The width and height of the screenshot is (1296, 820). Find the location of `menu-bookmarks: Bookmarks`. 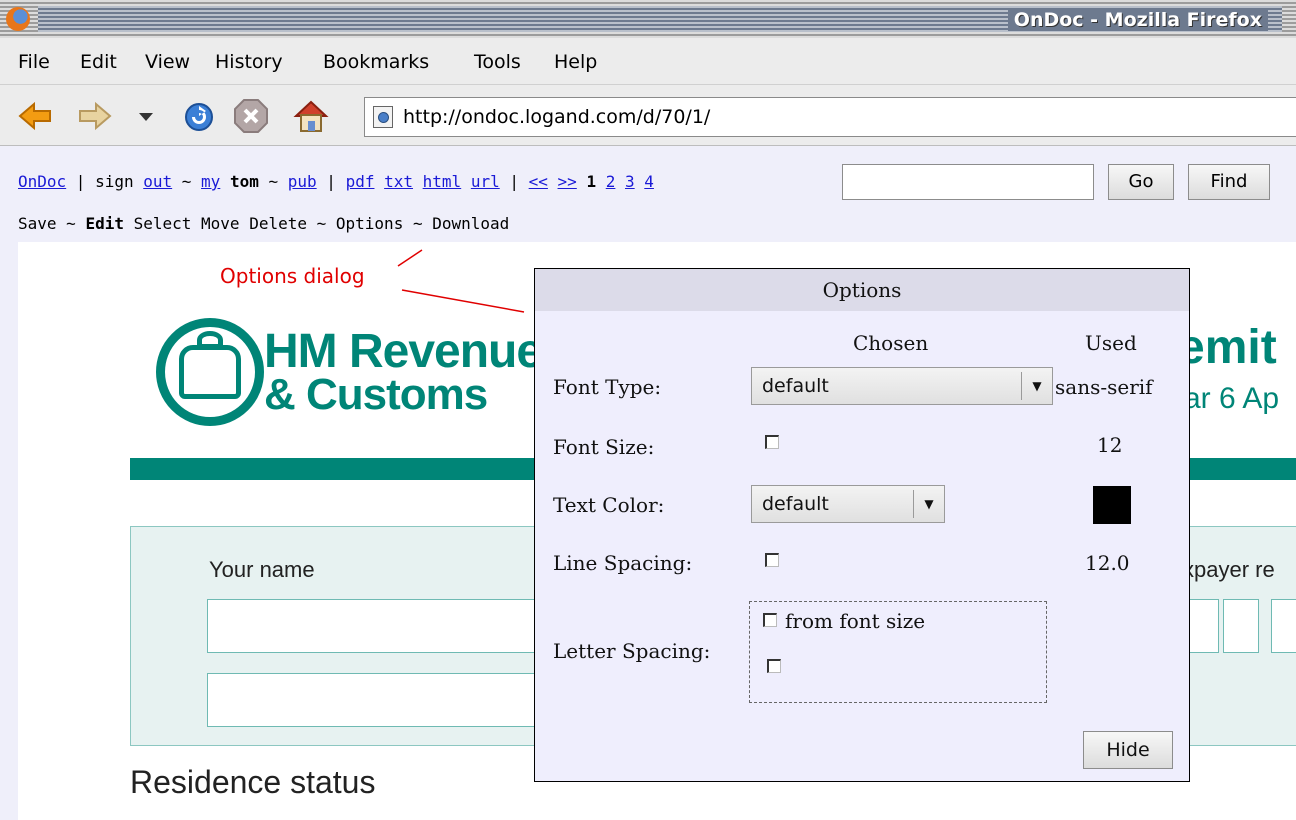

menu-bookmarks: Bookmarks is located at coordinates (376, 62).